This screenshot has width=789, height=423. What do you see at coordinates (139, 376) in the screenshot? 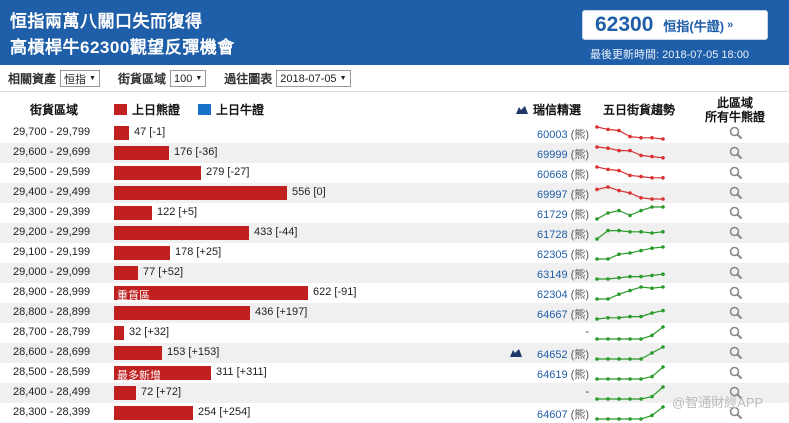
I see `bar-tag: 最多新增` at bounding box center [139, 376].